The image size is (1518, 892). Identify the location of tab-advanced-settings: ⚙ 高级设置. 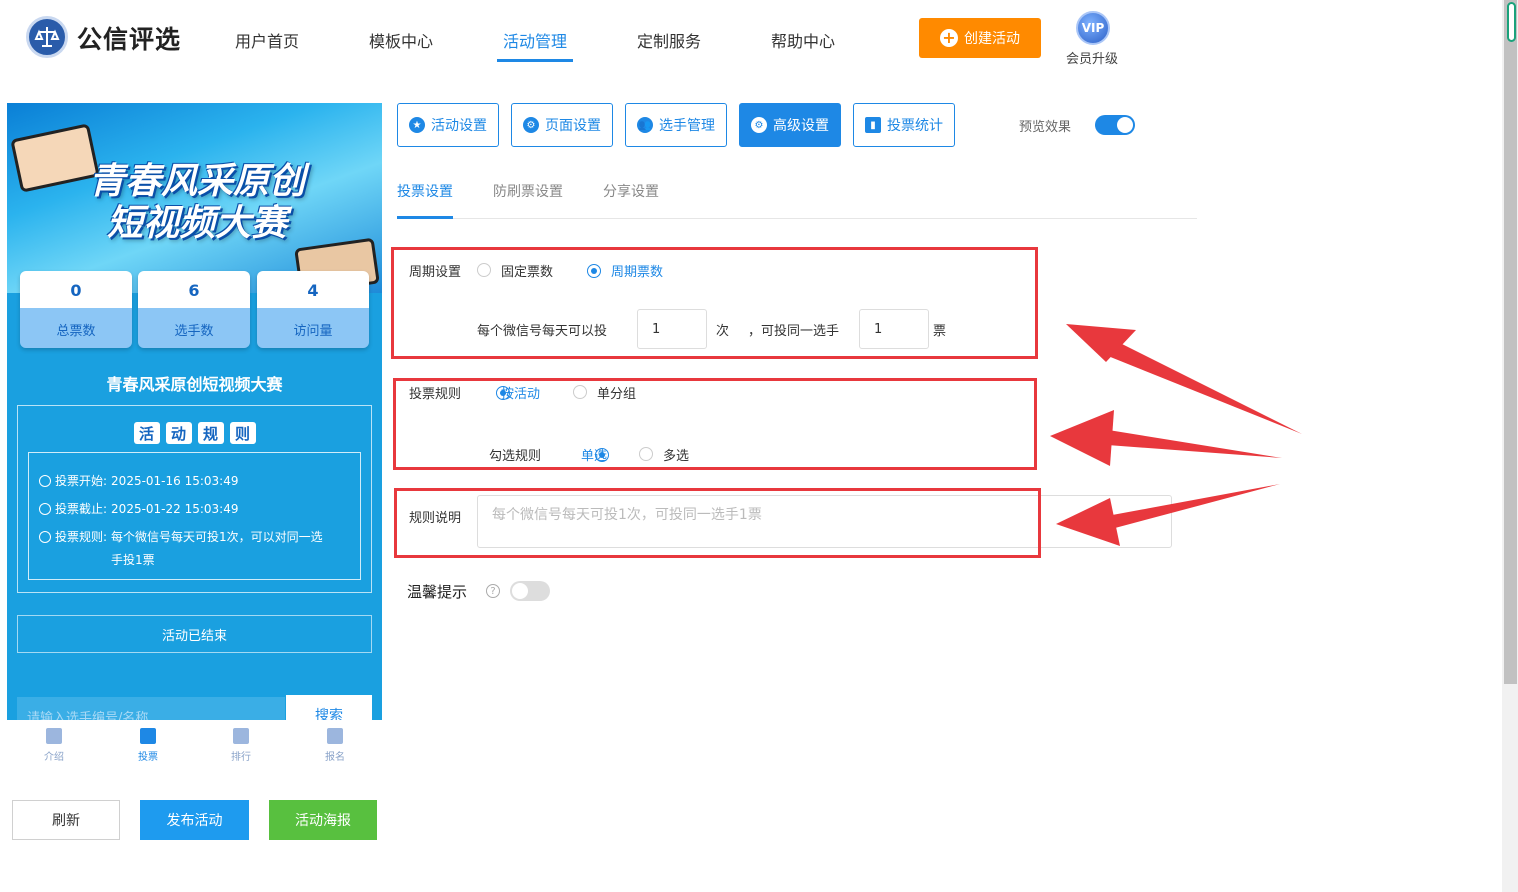
(790, 125).